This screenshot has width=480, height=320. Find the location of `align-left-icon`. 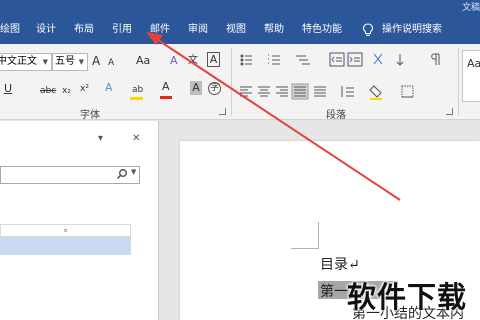

align-left-icon is located at coordinates (246, 91).